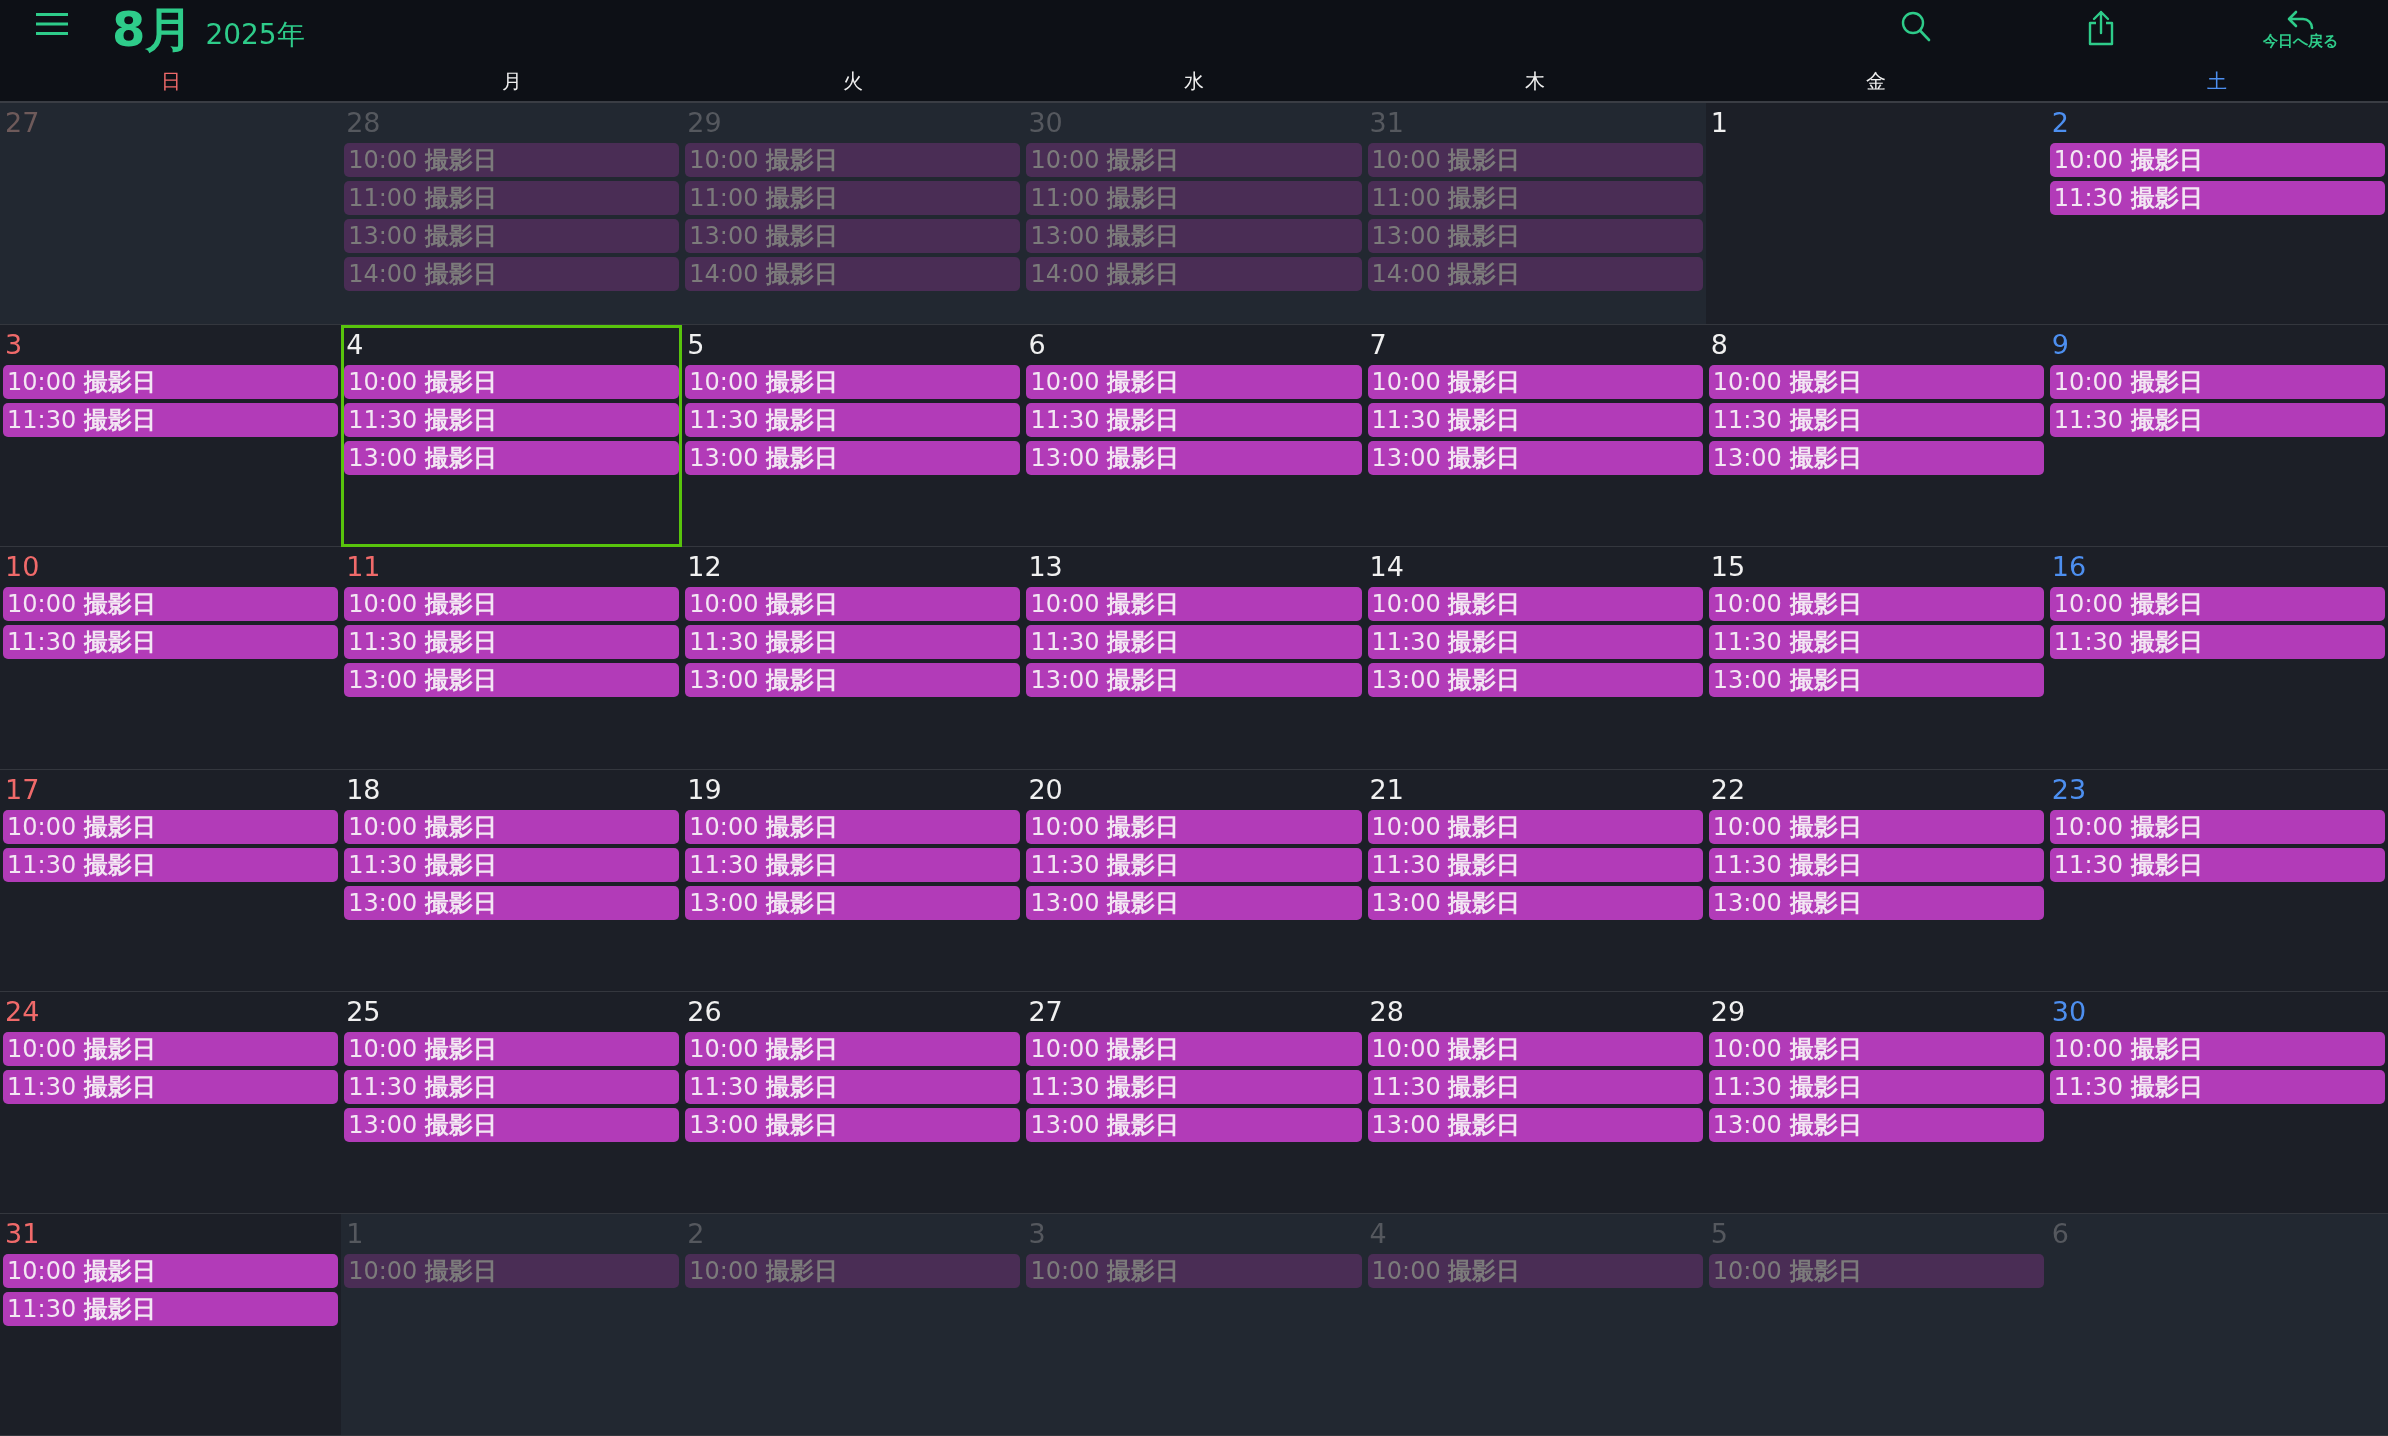 The image size is (2388, 1436). Describe the element at coordinates (171, 214) in the screenshot. I see `day-cell: 27` at that location.